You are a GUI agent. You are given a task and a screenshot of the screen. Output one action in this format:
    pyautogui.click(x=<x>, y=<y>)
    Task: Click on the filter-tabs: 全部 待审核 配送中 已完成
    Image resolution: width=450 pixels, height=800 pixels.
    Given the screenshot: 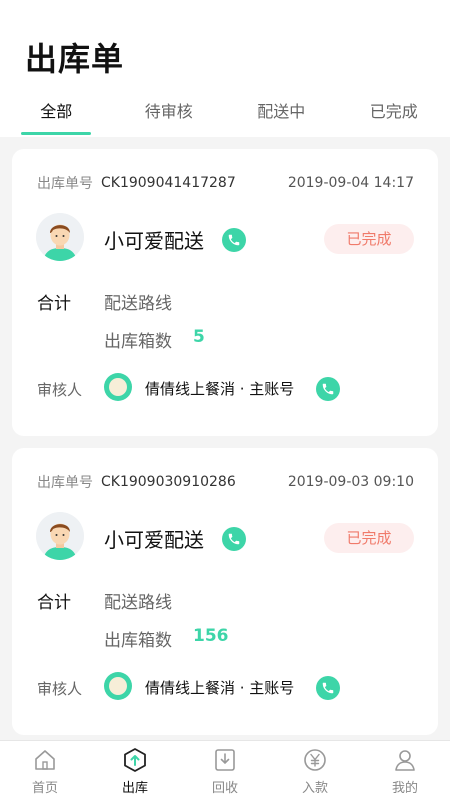 What is the action you would take?
    pyautogui.click(x=225, y=117)
    